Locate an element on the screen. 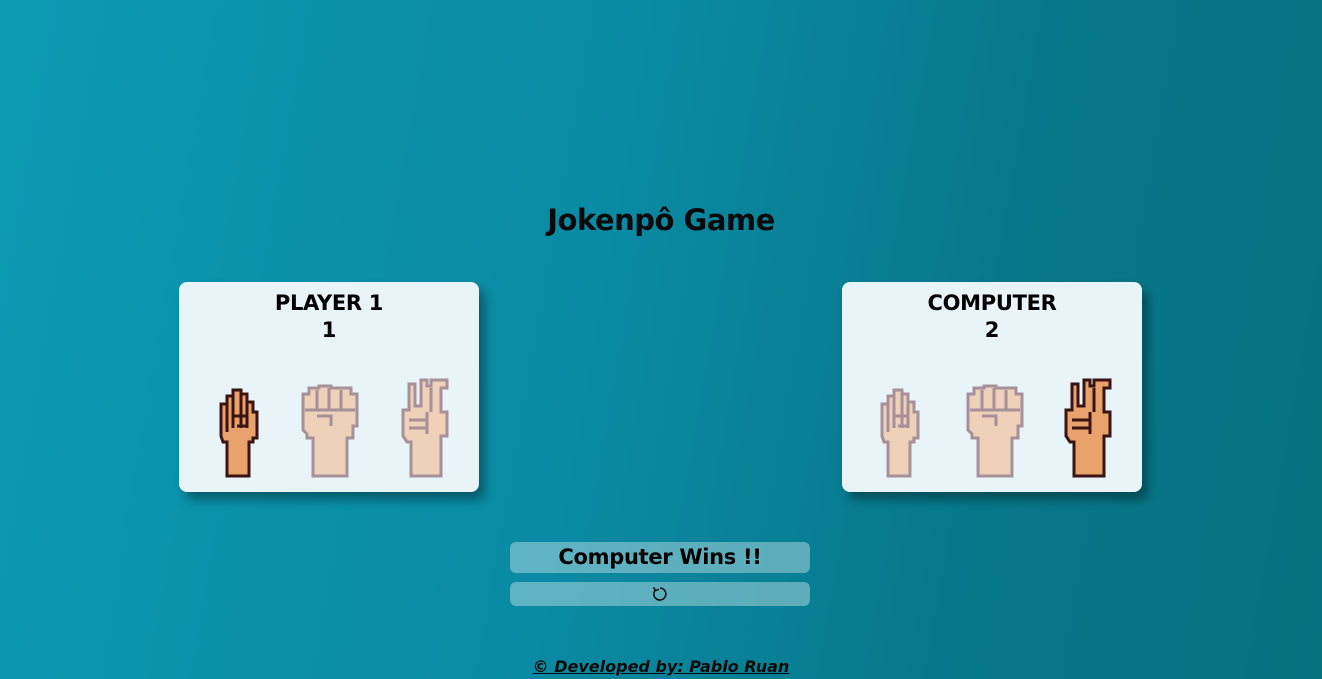  reset-icon is located at coordinates (659, 593).